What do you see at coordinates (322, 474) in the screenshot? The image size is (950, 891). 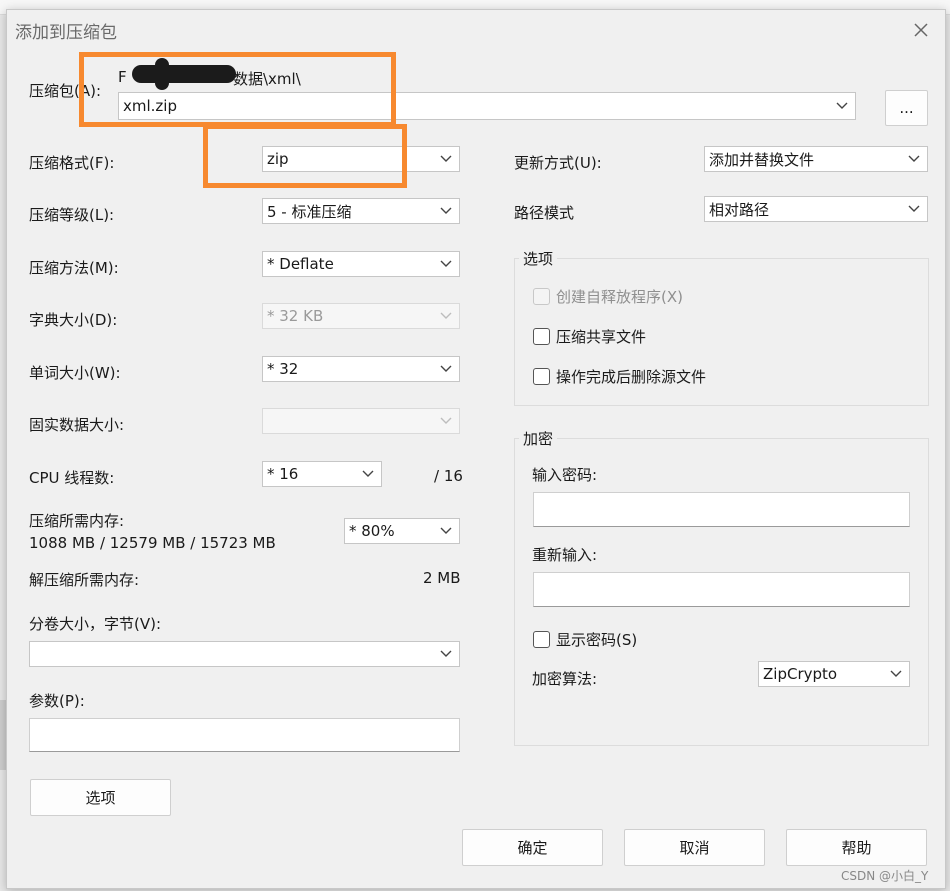 I see `cpu-select: * 16` at bounding box center [322, 474].